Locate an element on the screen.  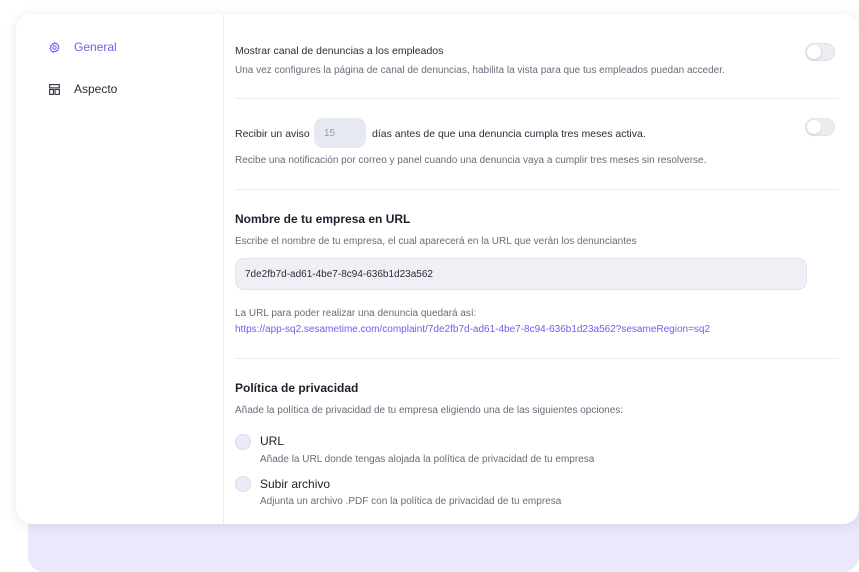
privacy-file-label: Subir archivo is located at coordinates (295, 484).